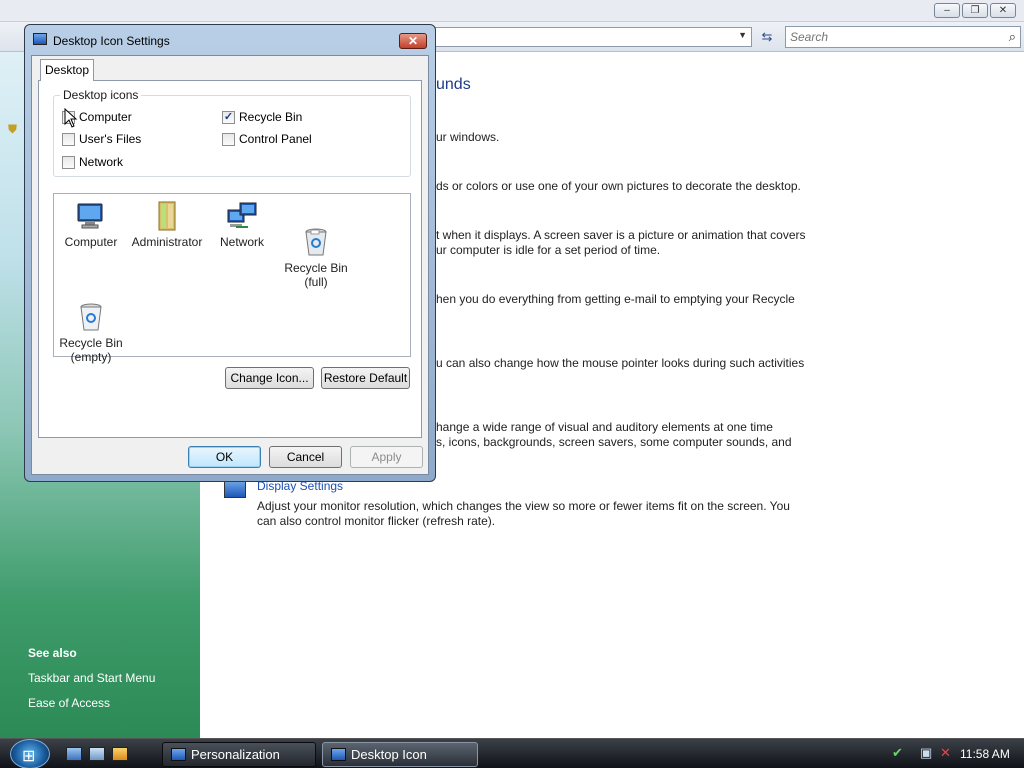 The height and width of the screenshot is (768, 1024). What do you see at coordinates (975, 10) in the screenshot?
I see `maximize-button: ❐` at bounding box center [975, 10].